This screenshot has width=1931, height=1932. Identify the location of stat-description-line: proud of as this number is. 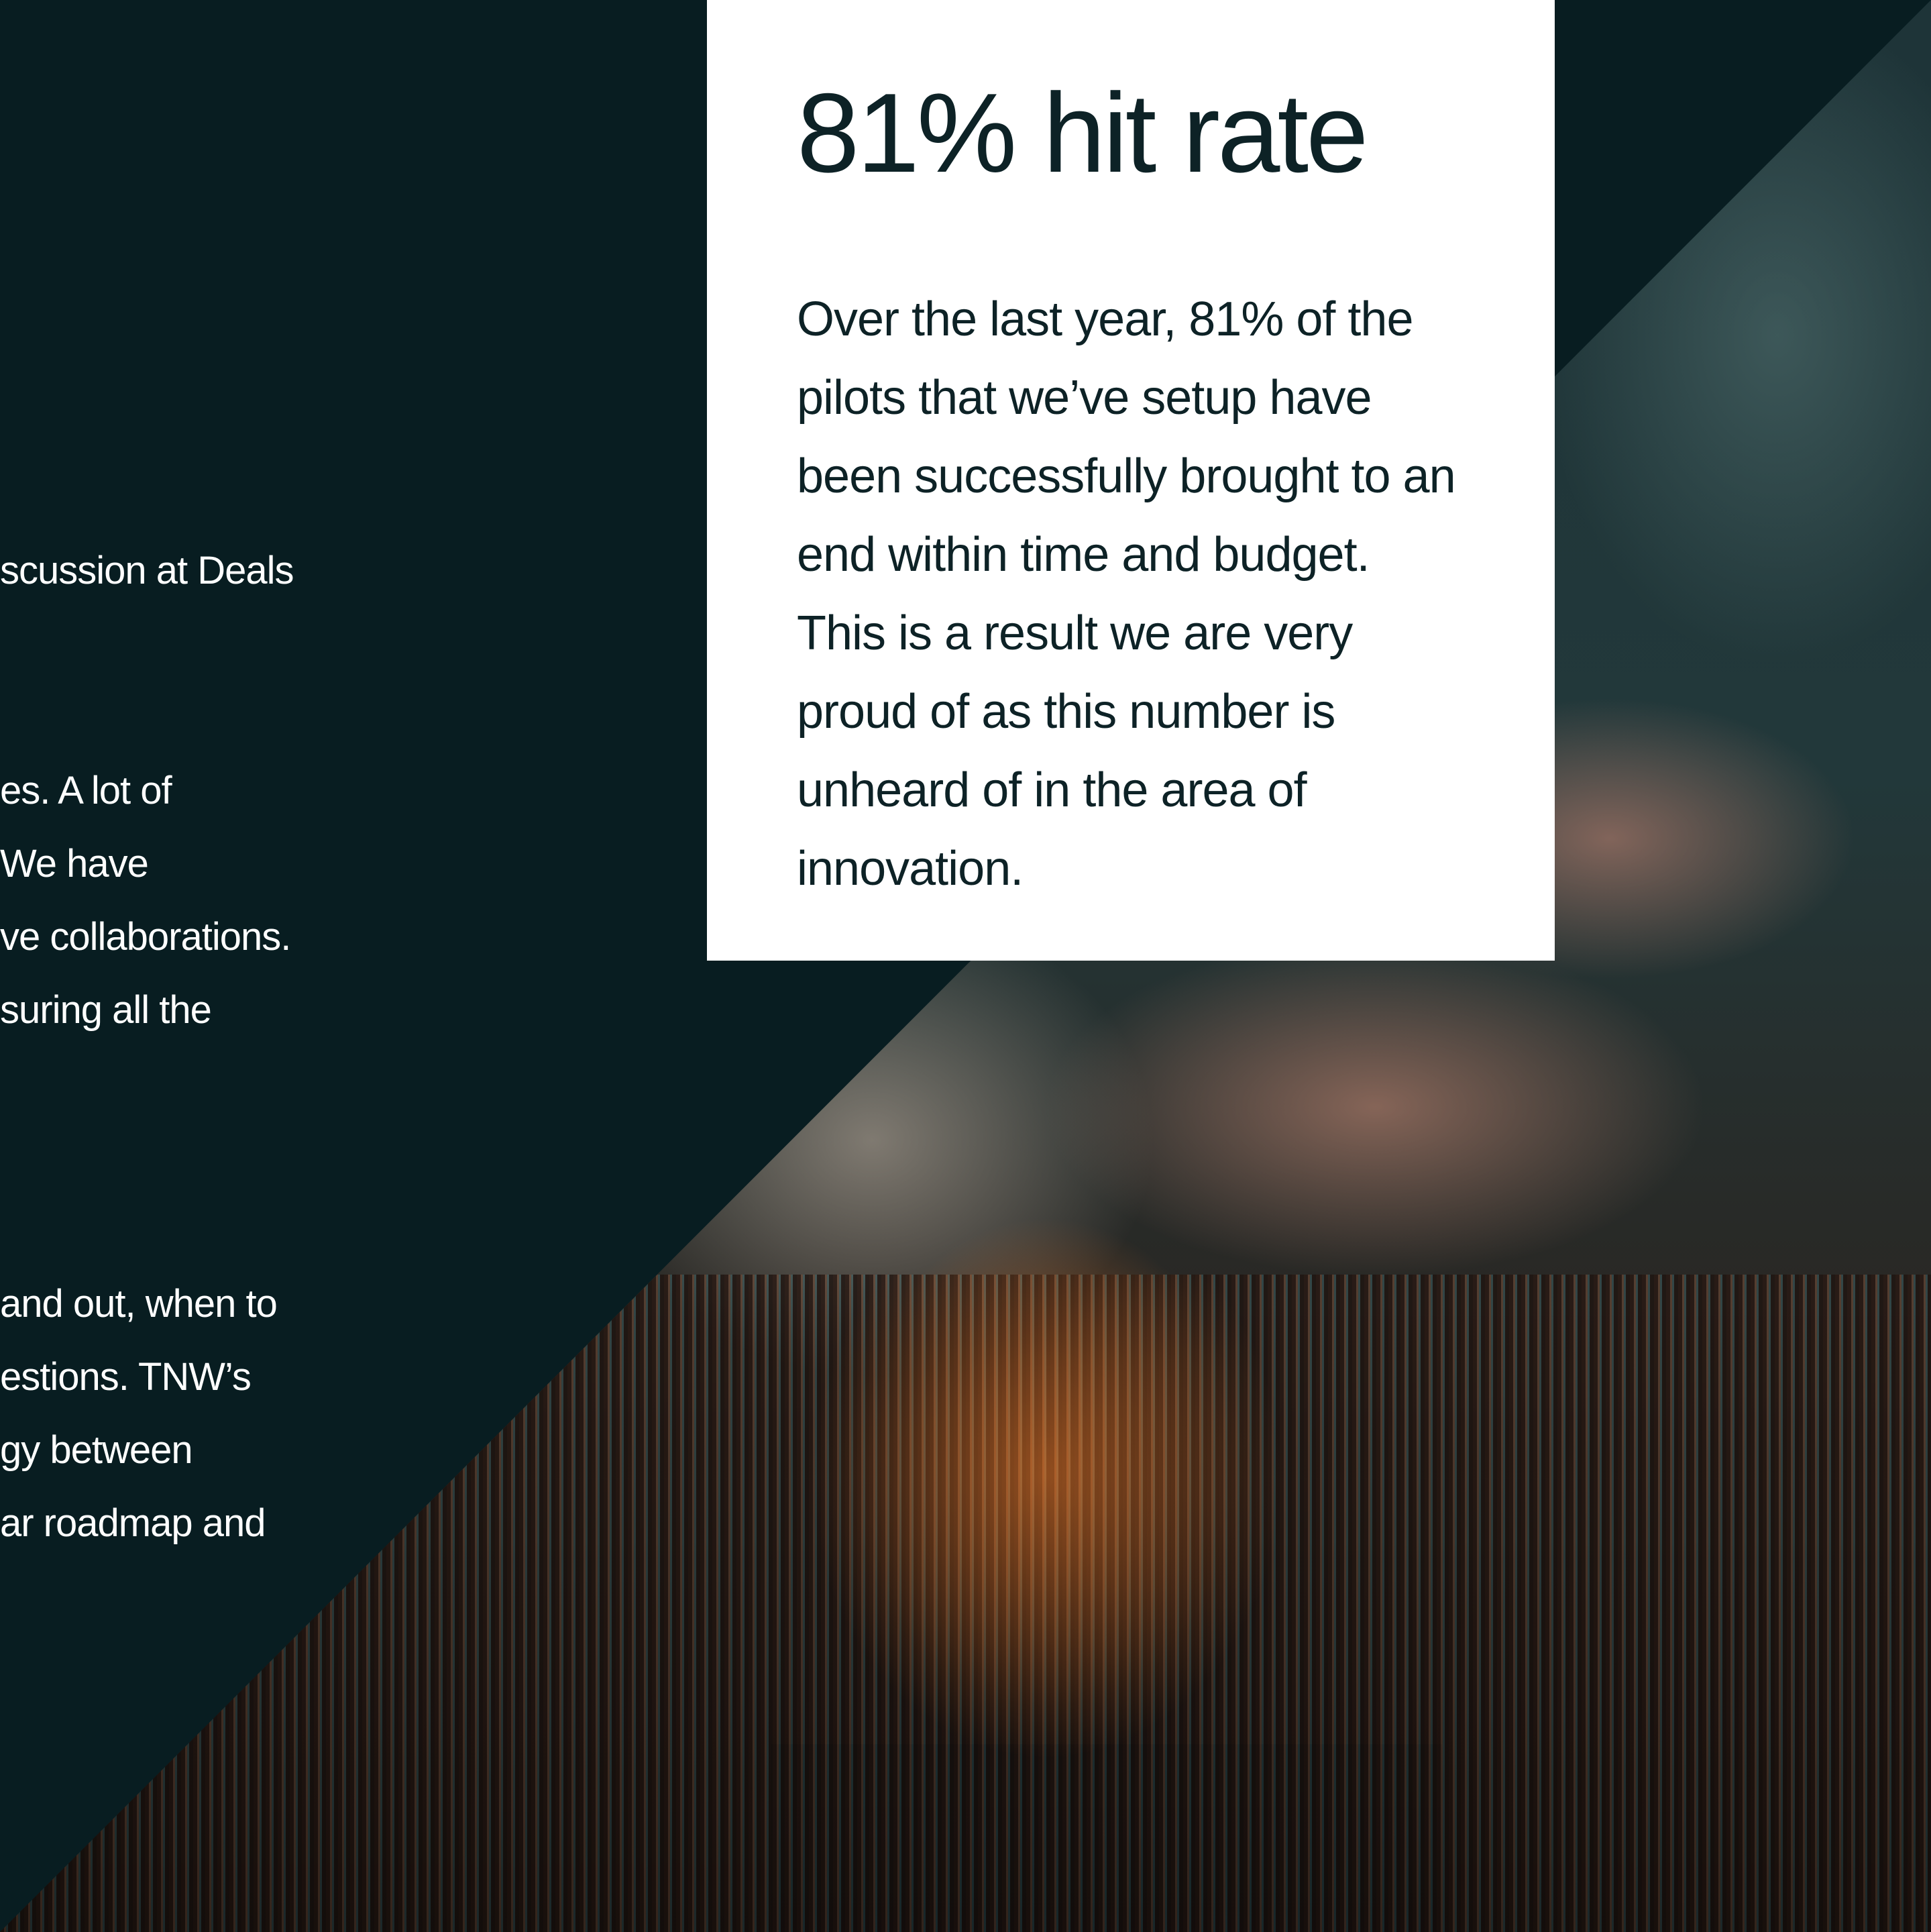
(1066, 712).